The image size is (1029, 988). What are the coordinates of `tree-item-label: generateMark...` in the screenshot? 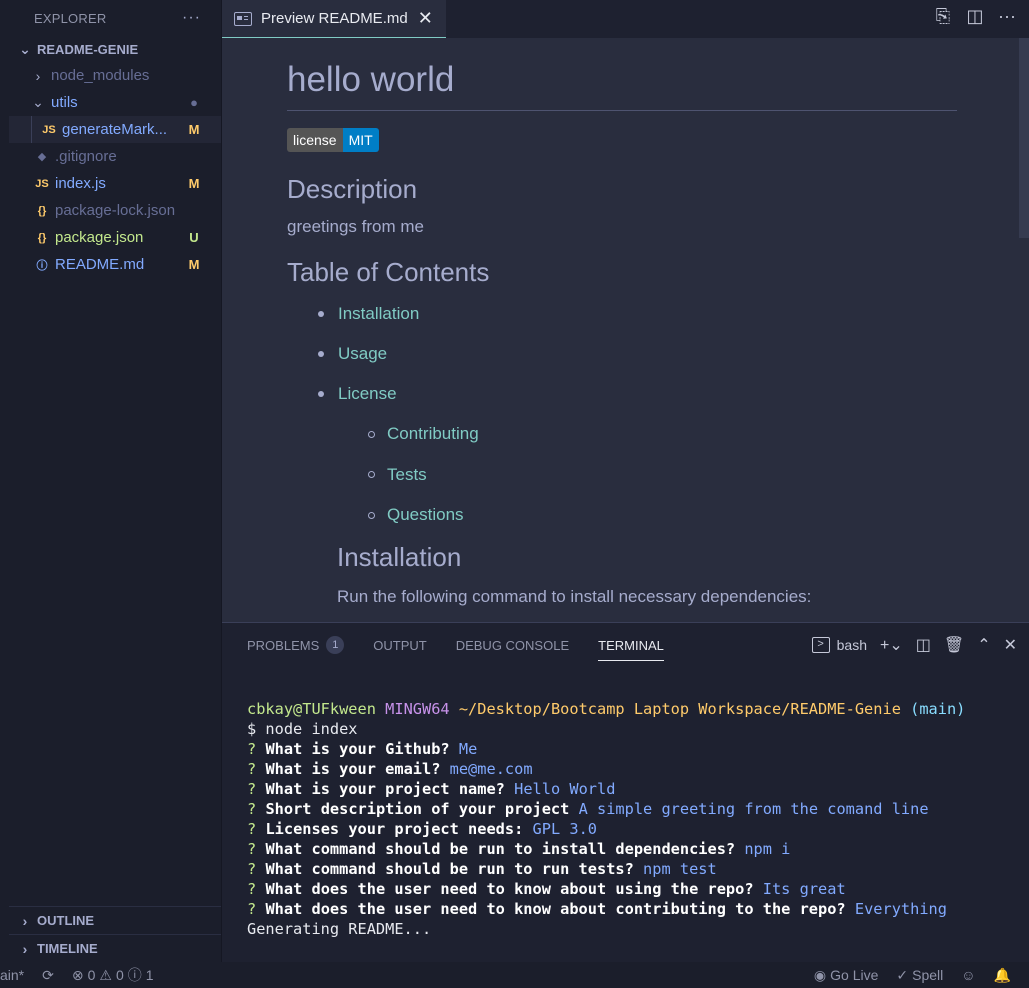 It's located at (115, 129).